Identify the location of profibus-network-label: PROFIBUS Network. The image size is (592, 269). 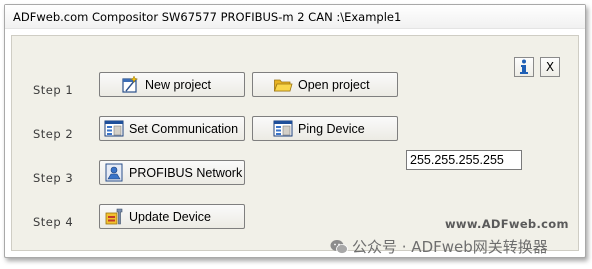
(186, 172).